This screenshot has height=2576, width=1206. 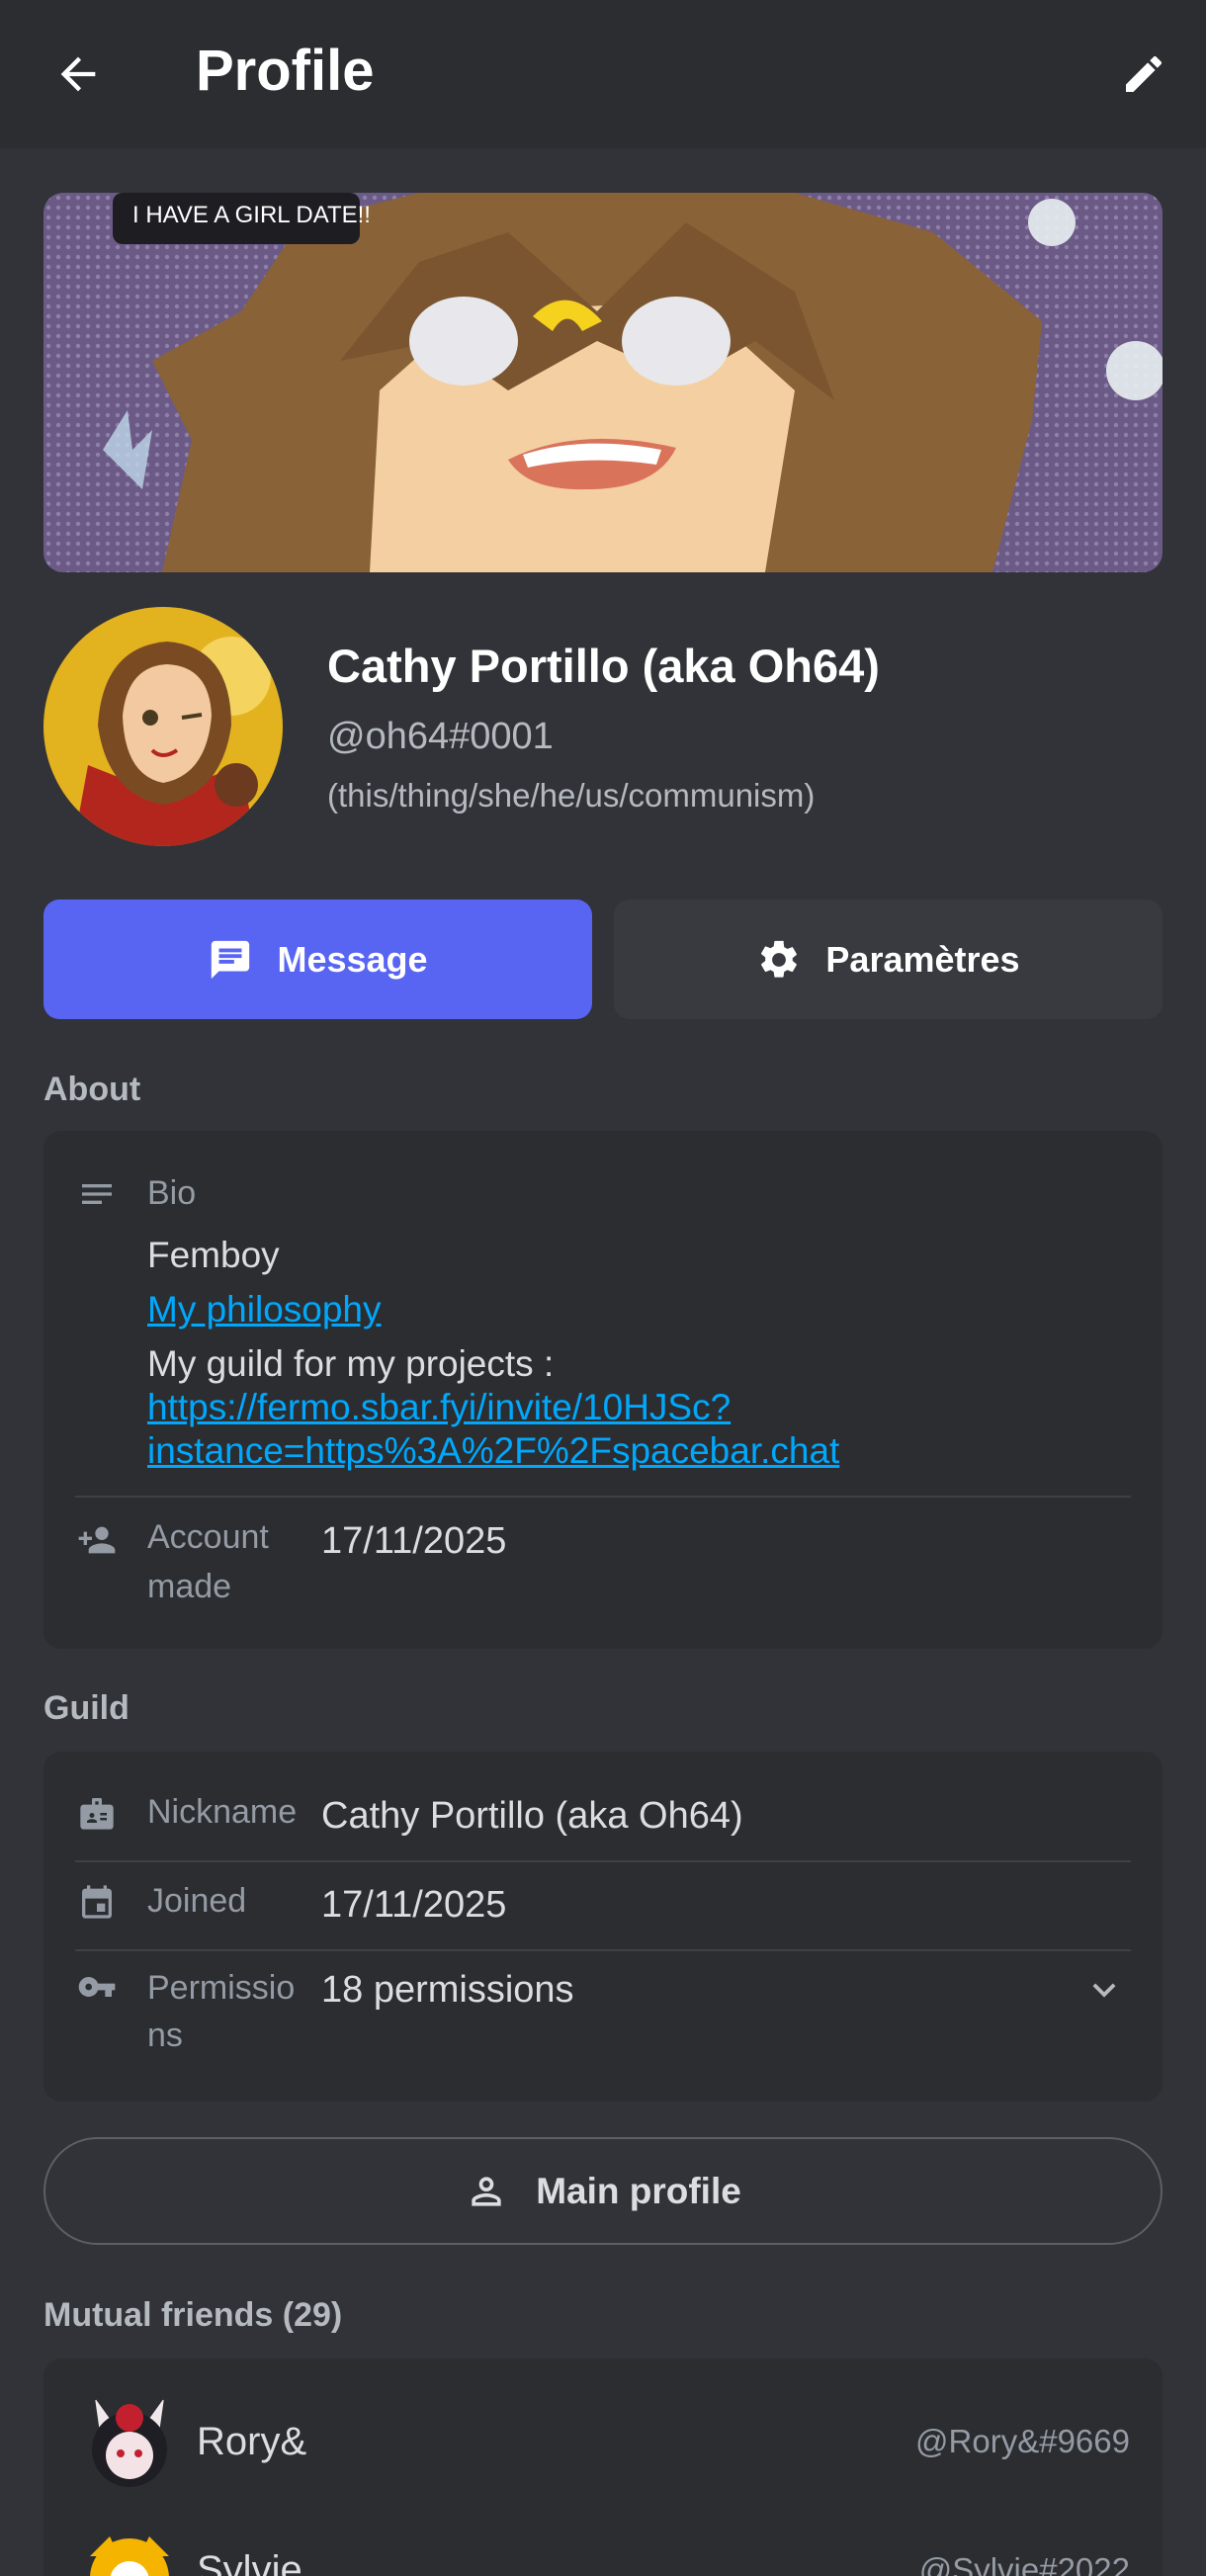 I want to click on main-profile-label: Main profile, so click(x=638, y=2190).